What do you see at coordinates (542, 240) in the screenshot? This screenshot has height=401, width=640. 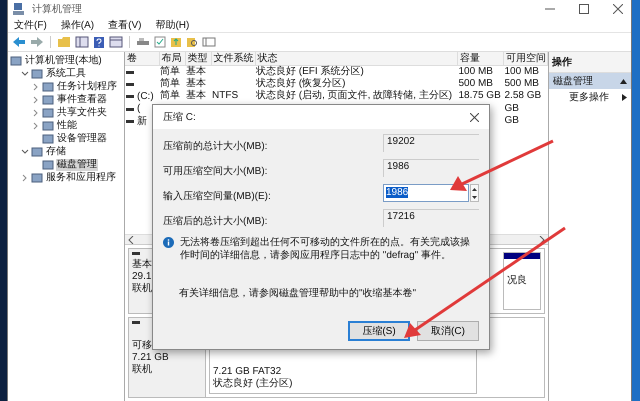 I see `scroll-right-icon` at bounding box center [542, 240].